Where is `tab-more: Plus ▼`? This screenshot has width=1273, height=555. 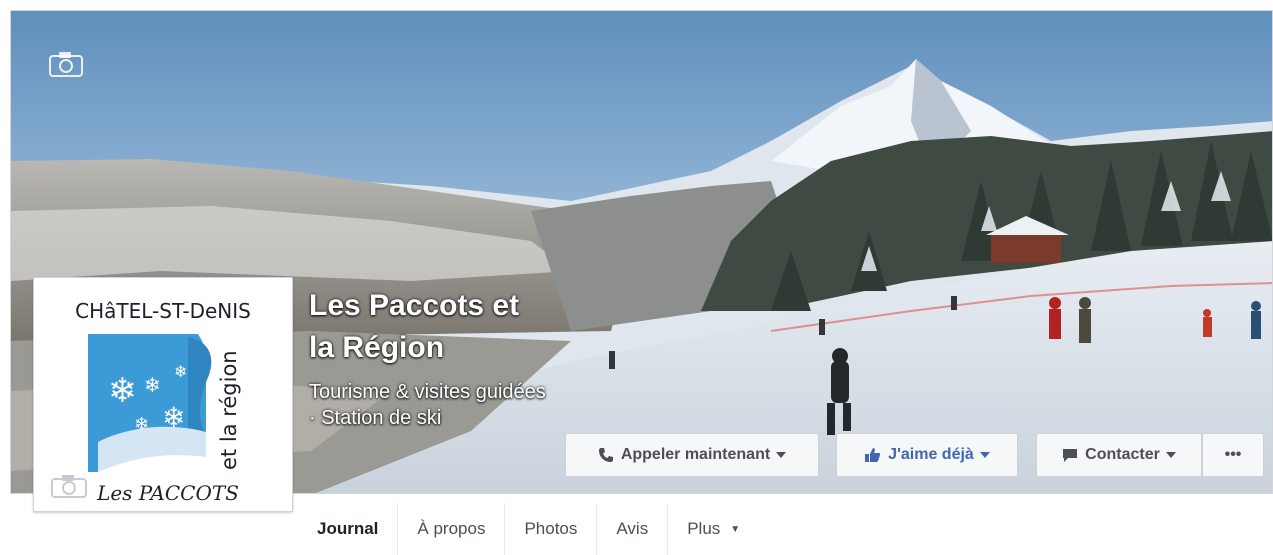 tab-more: Plus ▼ is located at coordinates (713, 529).